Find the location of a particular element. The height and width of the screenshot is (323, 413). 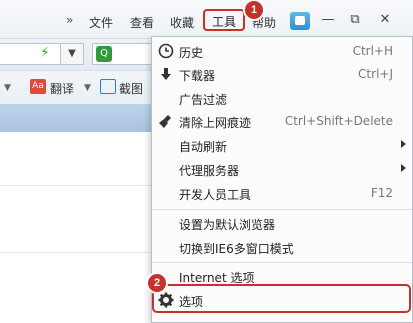

step-1-badge: 1 is located at coordinates (254, 10).